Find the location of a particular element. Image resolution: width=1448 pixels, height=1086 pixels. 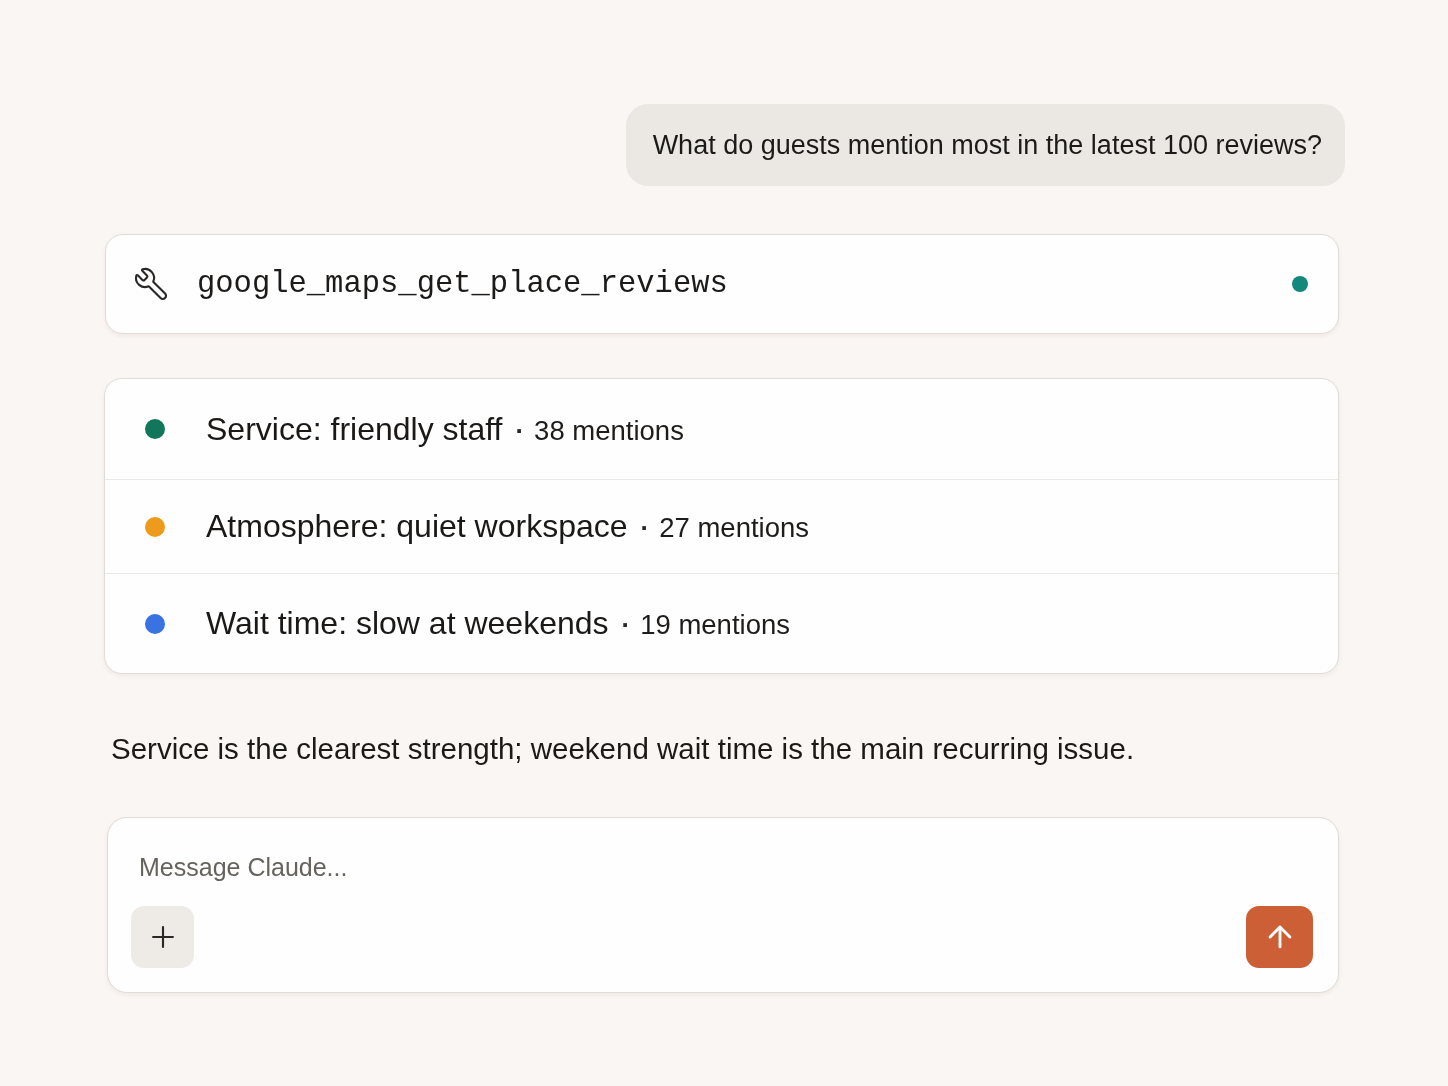

user-message: What do guests mention most in the latest 100 reviews? is located at coordinates (985, 145).